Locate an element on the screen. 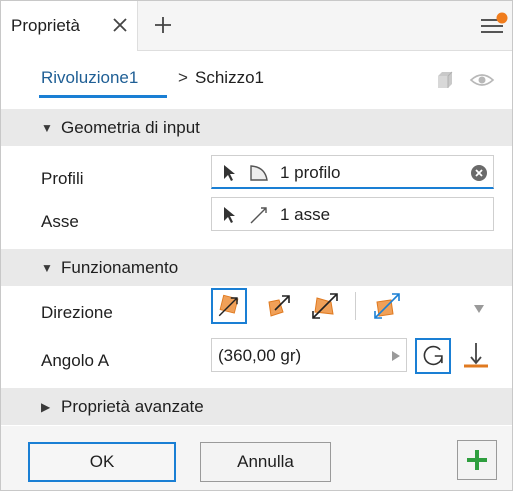 This screenshot has width=513, height=491. tab-properties: Proprietà is located at coordinates (69, 26).